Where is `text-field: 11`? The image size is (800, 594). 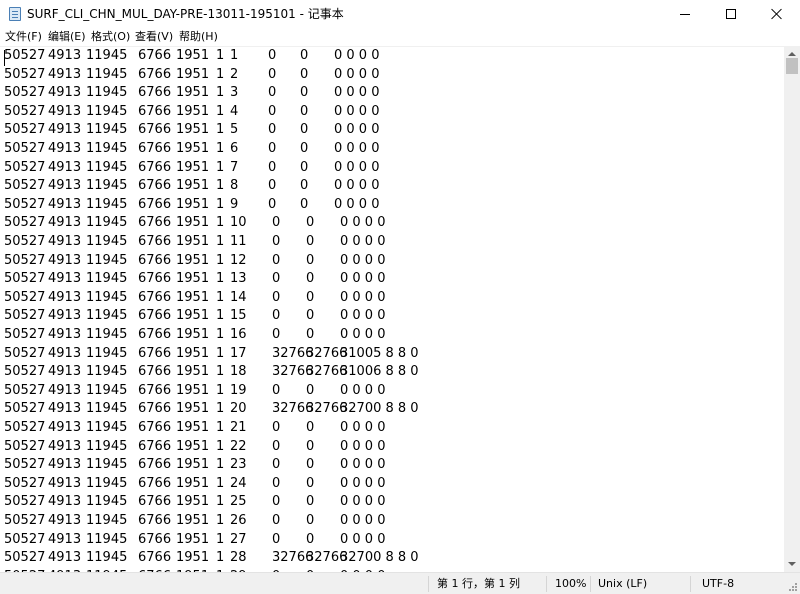
text-field: 11 is located at coordinates (238, 241).